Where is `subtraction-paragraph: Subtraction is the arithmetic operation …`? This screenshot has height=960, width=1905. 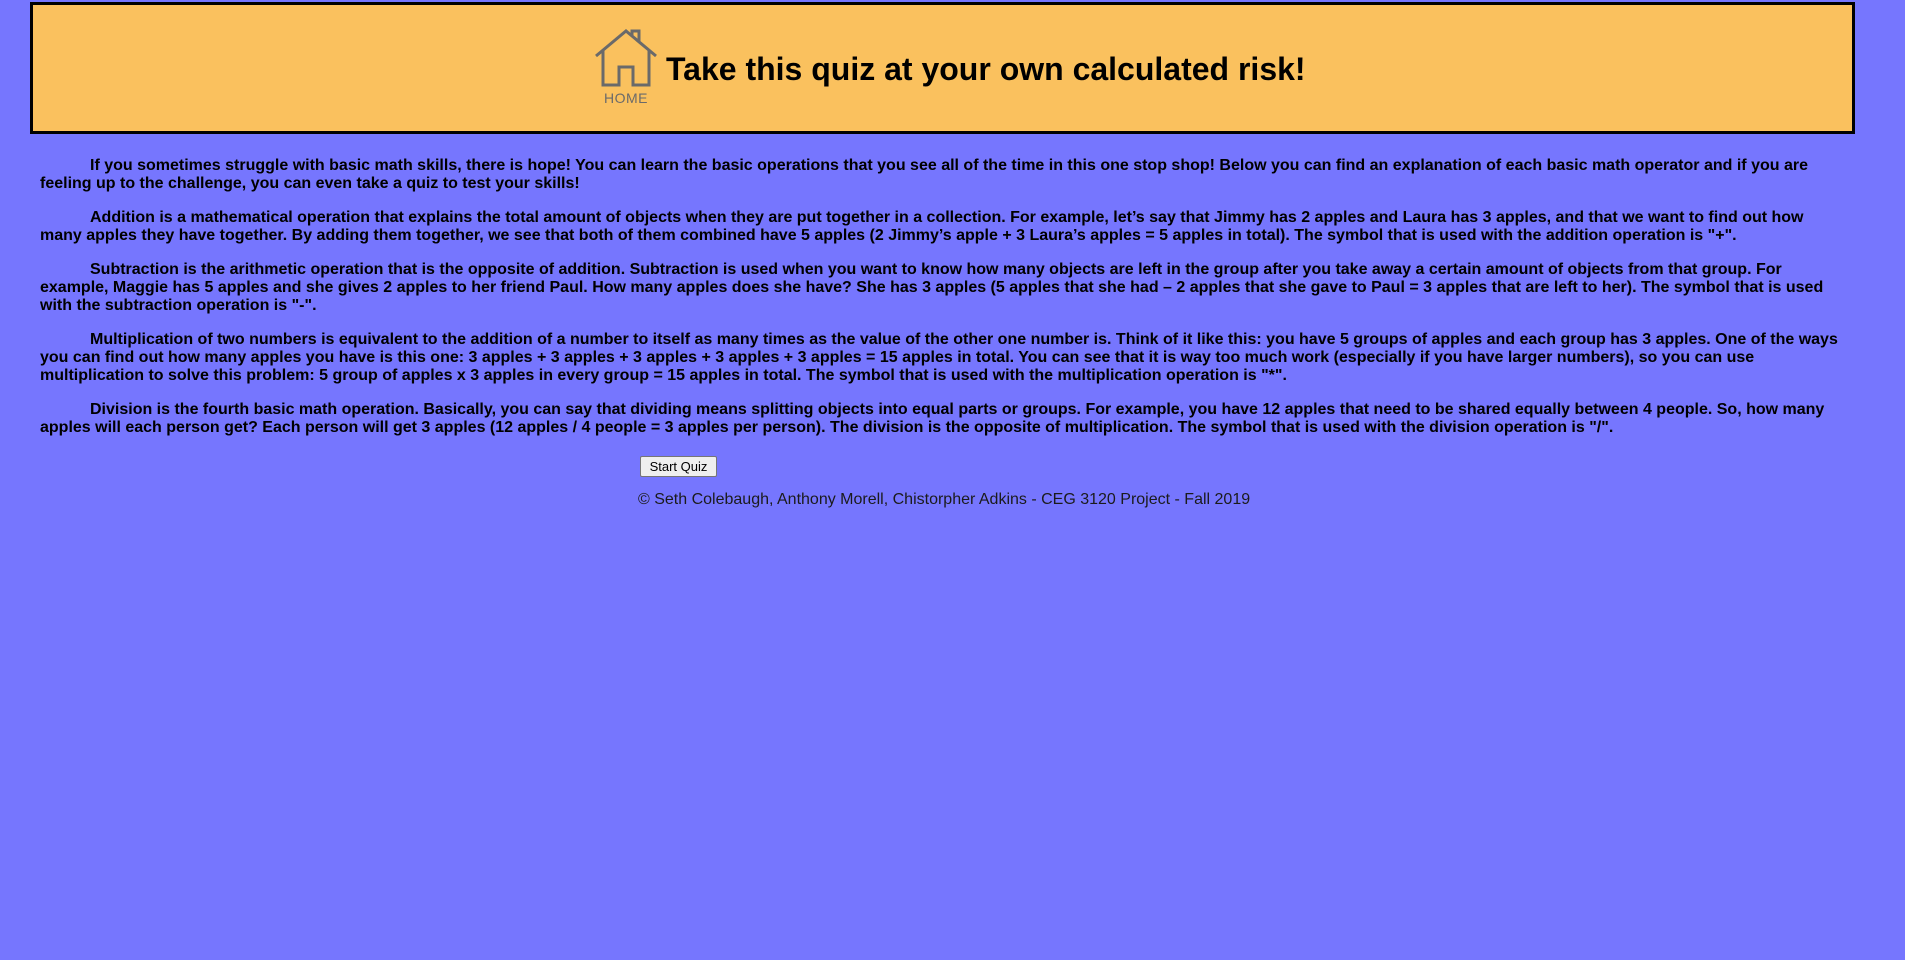 subtraction-paragraph: Subtraction is the arithmetic operation … is located at coordinates (932, 287).